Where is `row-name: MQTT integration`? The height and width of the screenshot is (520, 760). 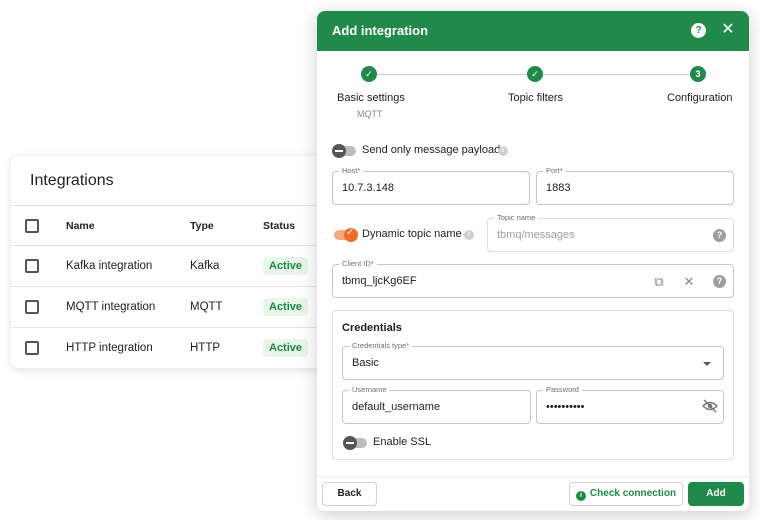
row-name: MQTT integration is located at coordinates (111, 307).